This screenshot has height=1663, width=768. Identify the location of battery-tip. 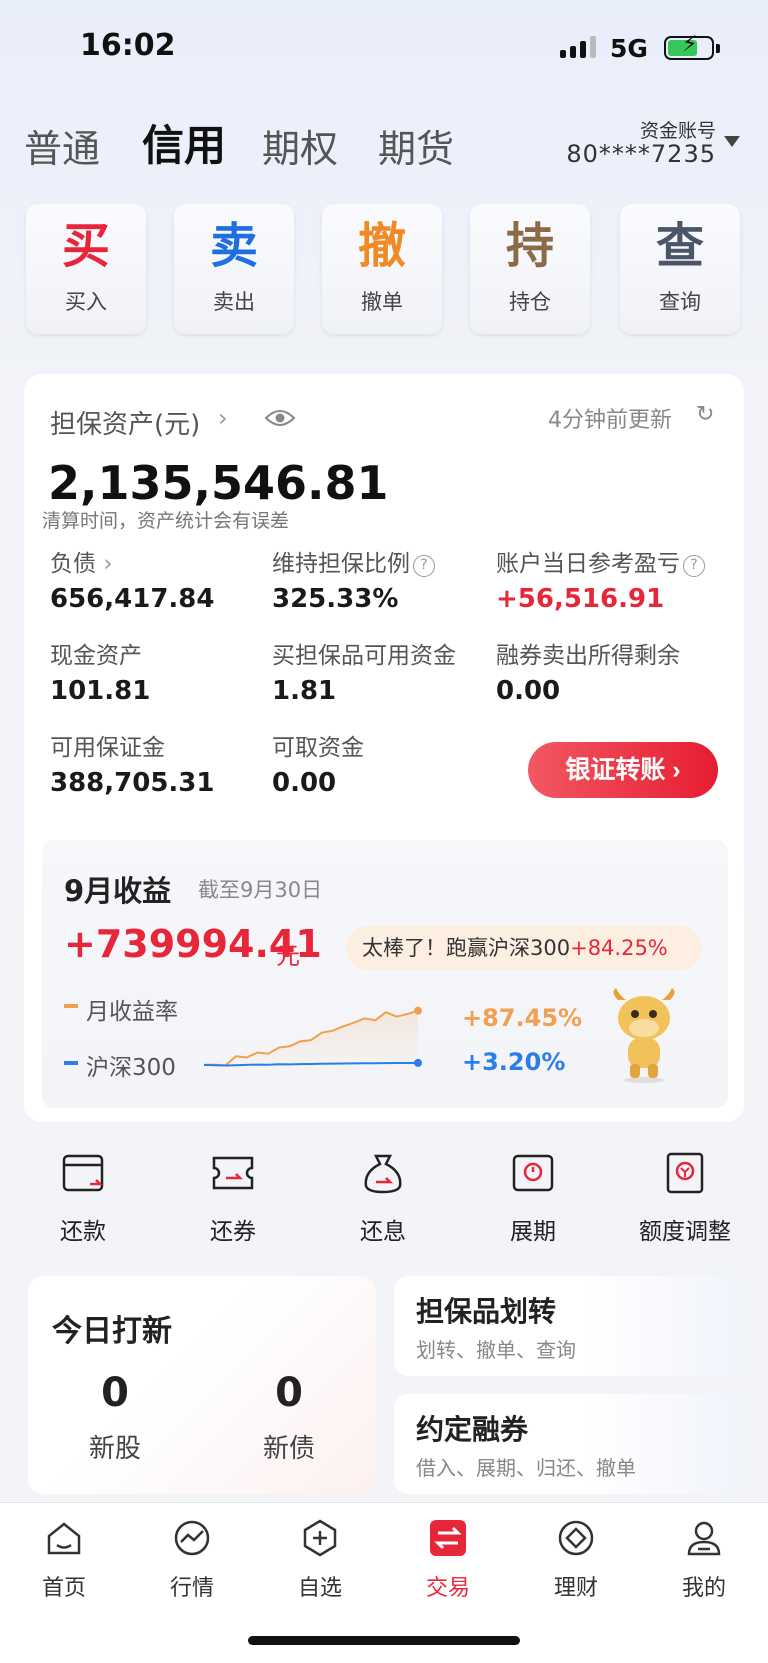
(718, 48).